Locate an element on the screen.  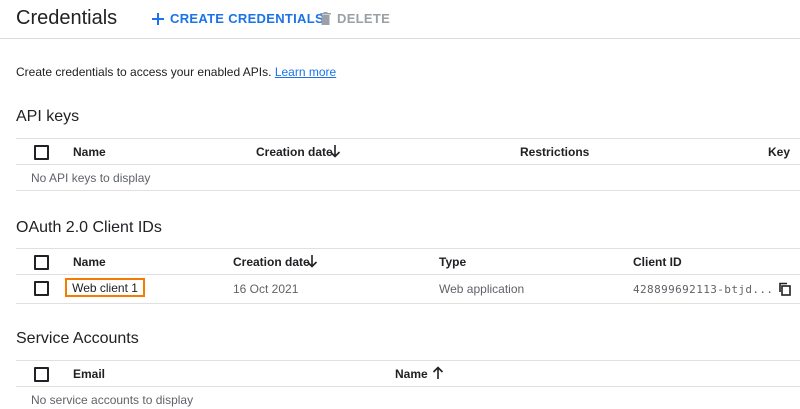
create-credentials-button: CREATE CREDENTIALS is located at coordinates (238, 18).